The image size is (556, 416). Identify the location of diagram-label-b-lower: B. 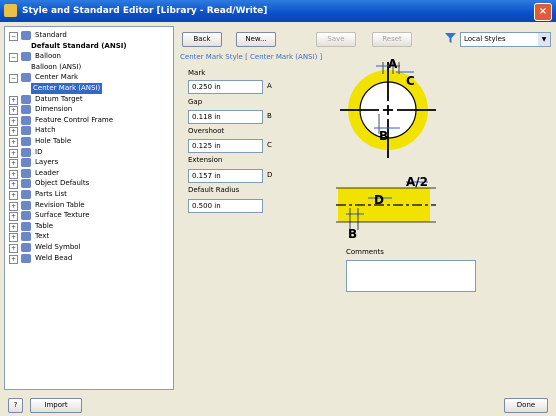
(352, 234).